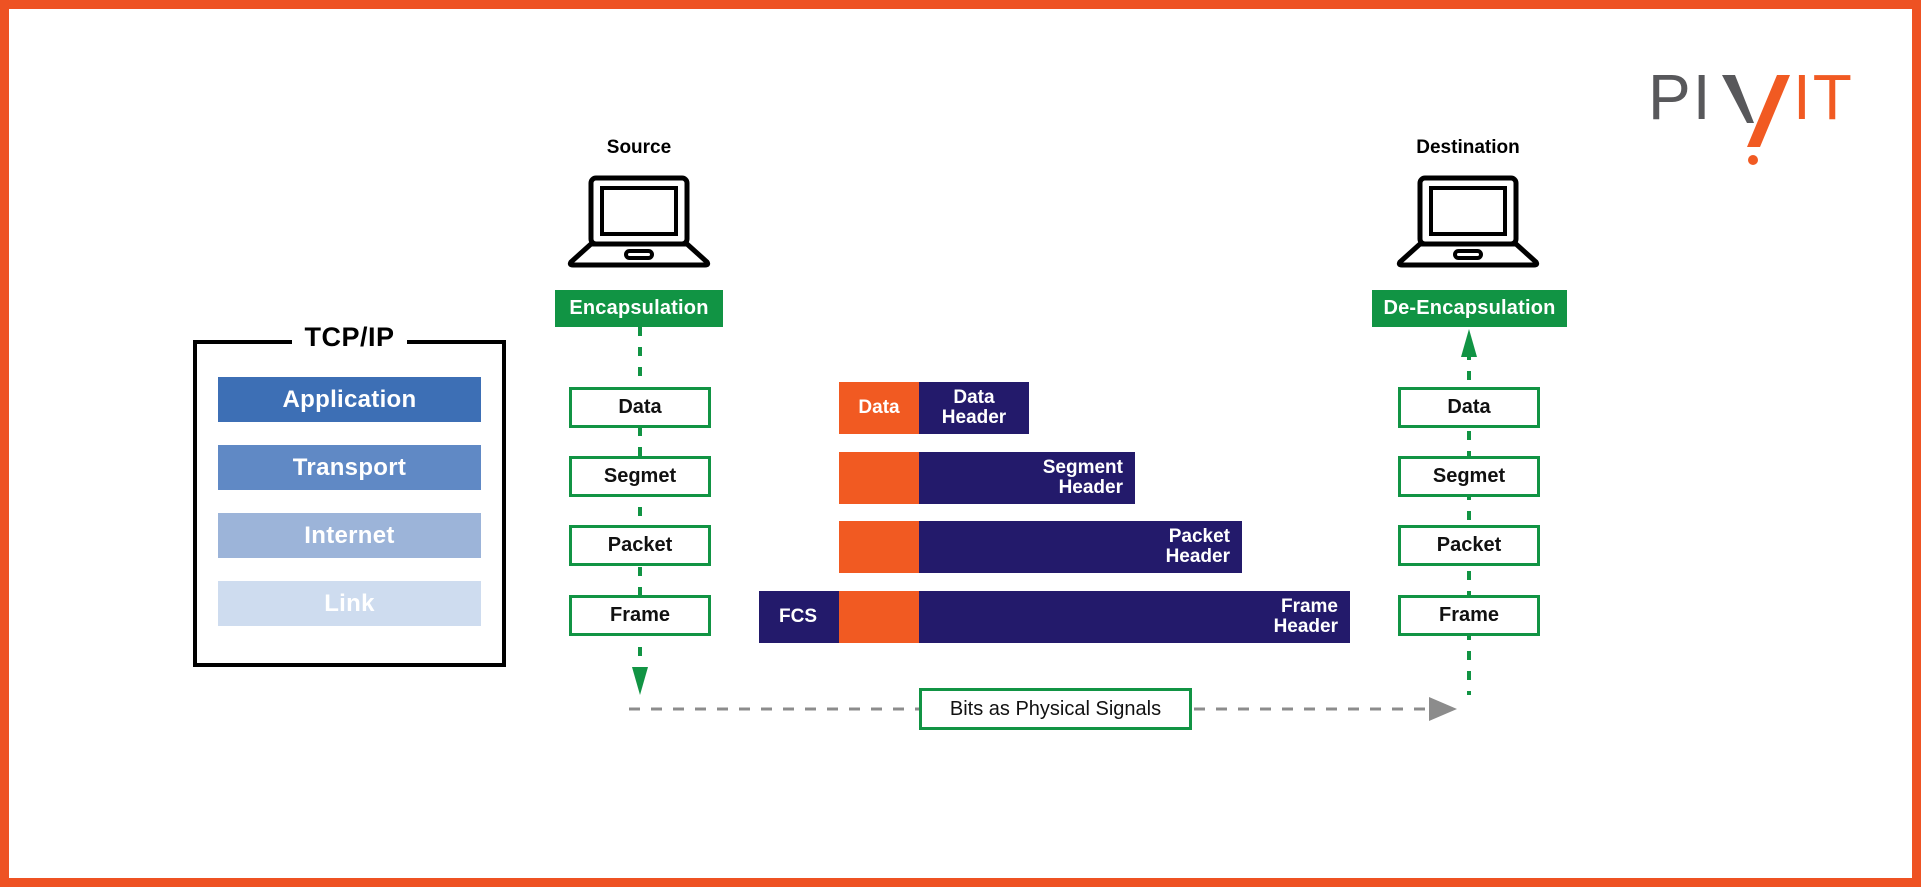  I want to click on source-label: Source, so click(639, 147).